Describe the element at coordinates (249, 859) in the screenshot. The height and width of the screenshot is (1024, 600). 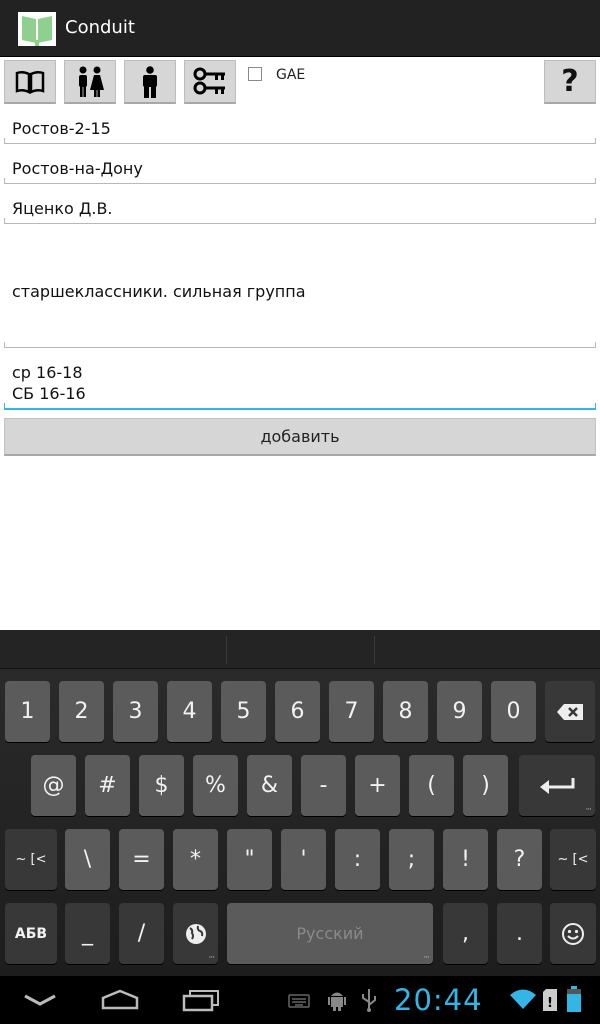
I see `key-double-quote: "` at that location.